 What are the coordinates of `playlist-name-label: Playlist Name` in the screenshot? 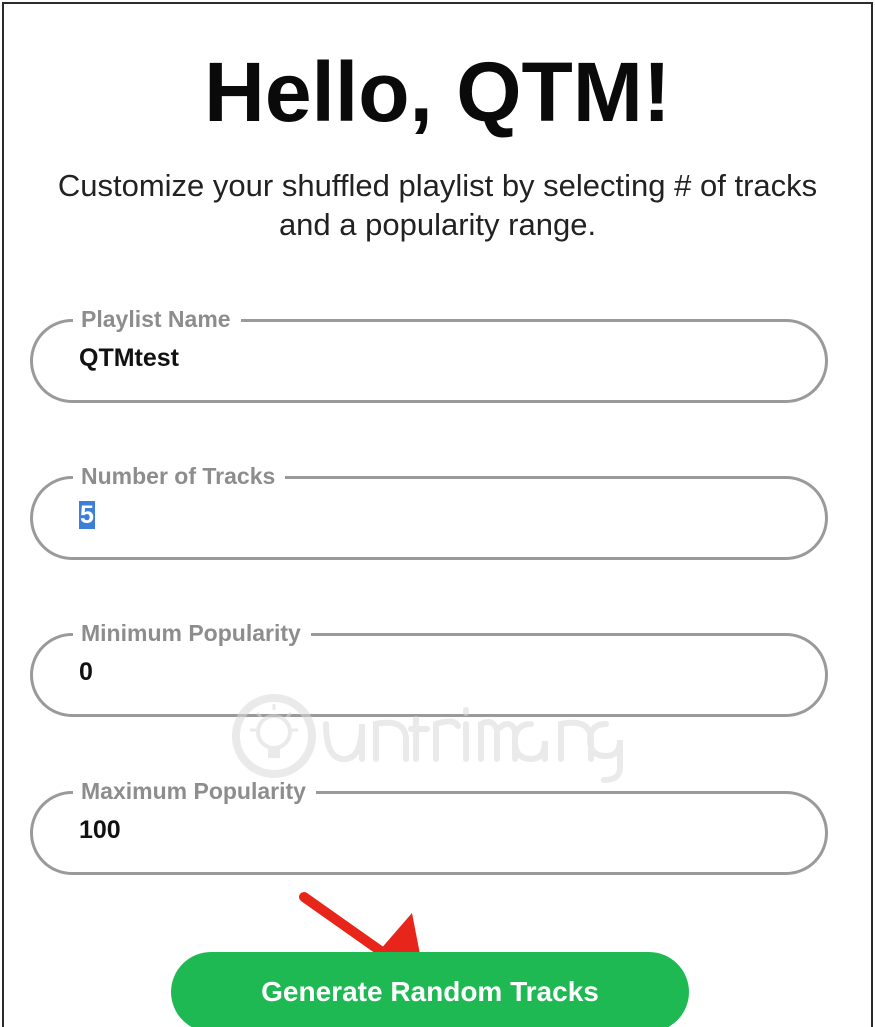 It's located at (157, 319).